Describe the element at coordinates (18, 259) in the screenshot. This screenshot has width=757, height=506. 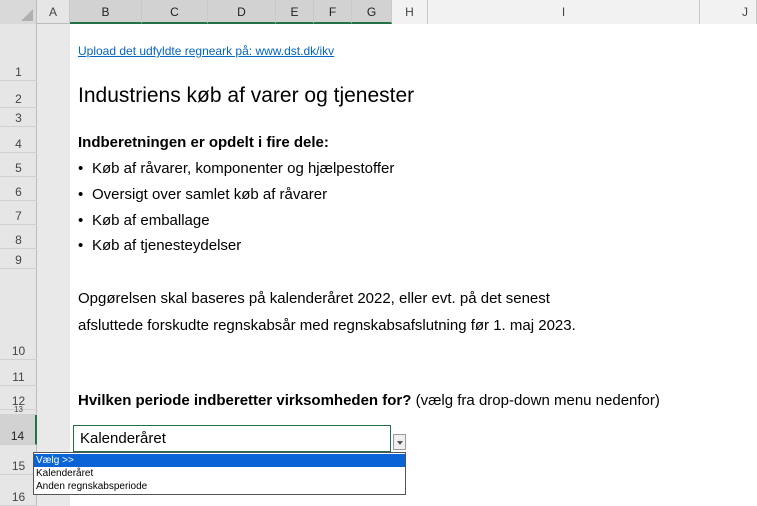
I see `row-header-9: 9` at that location.